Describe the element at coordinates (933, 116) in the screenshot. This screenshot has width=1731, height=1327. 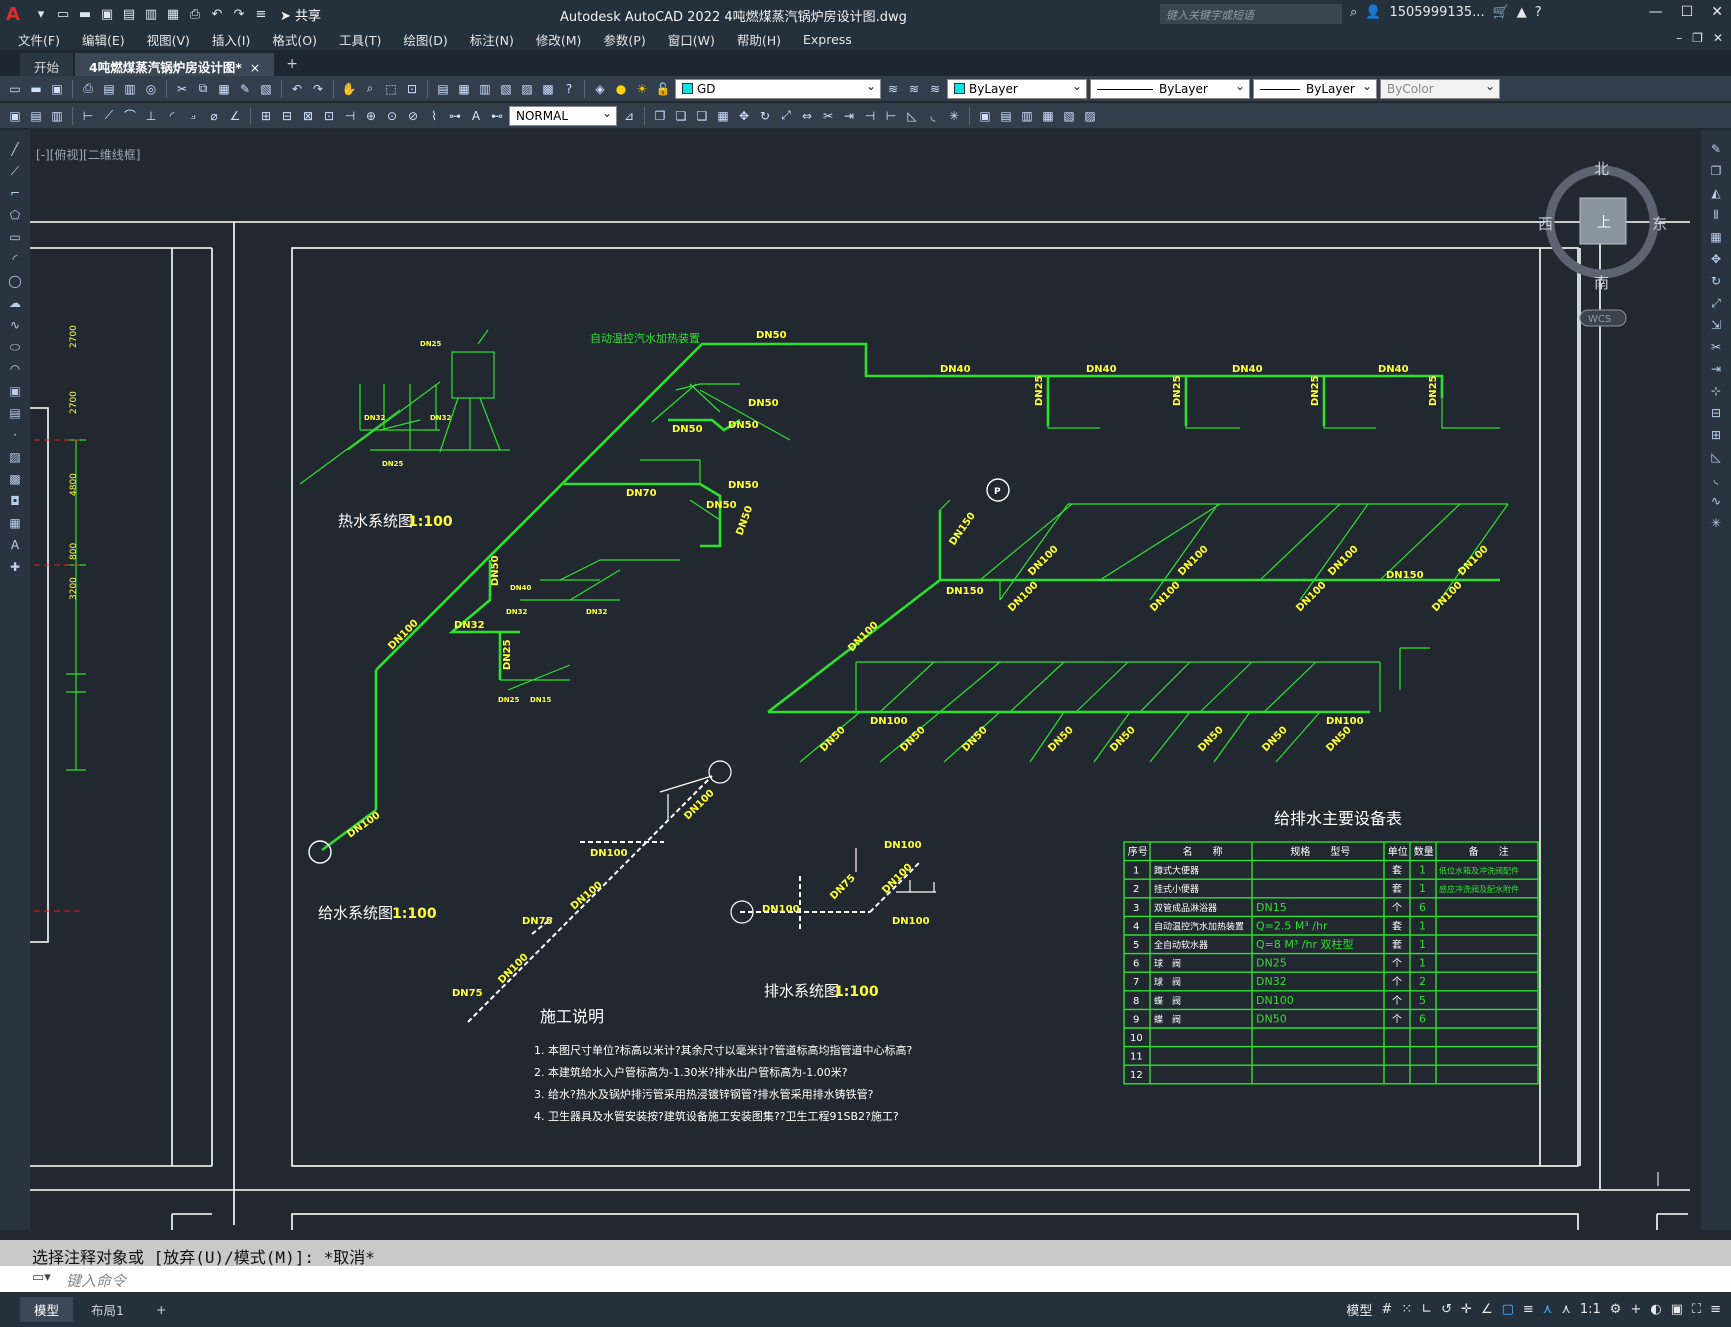
I see `fillet-icon: ◟` at that location.